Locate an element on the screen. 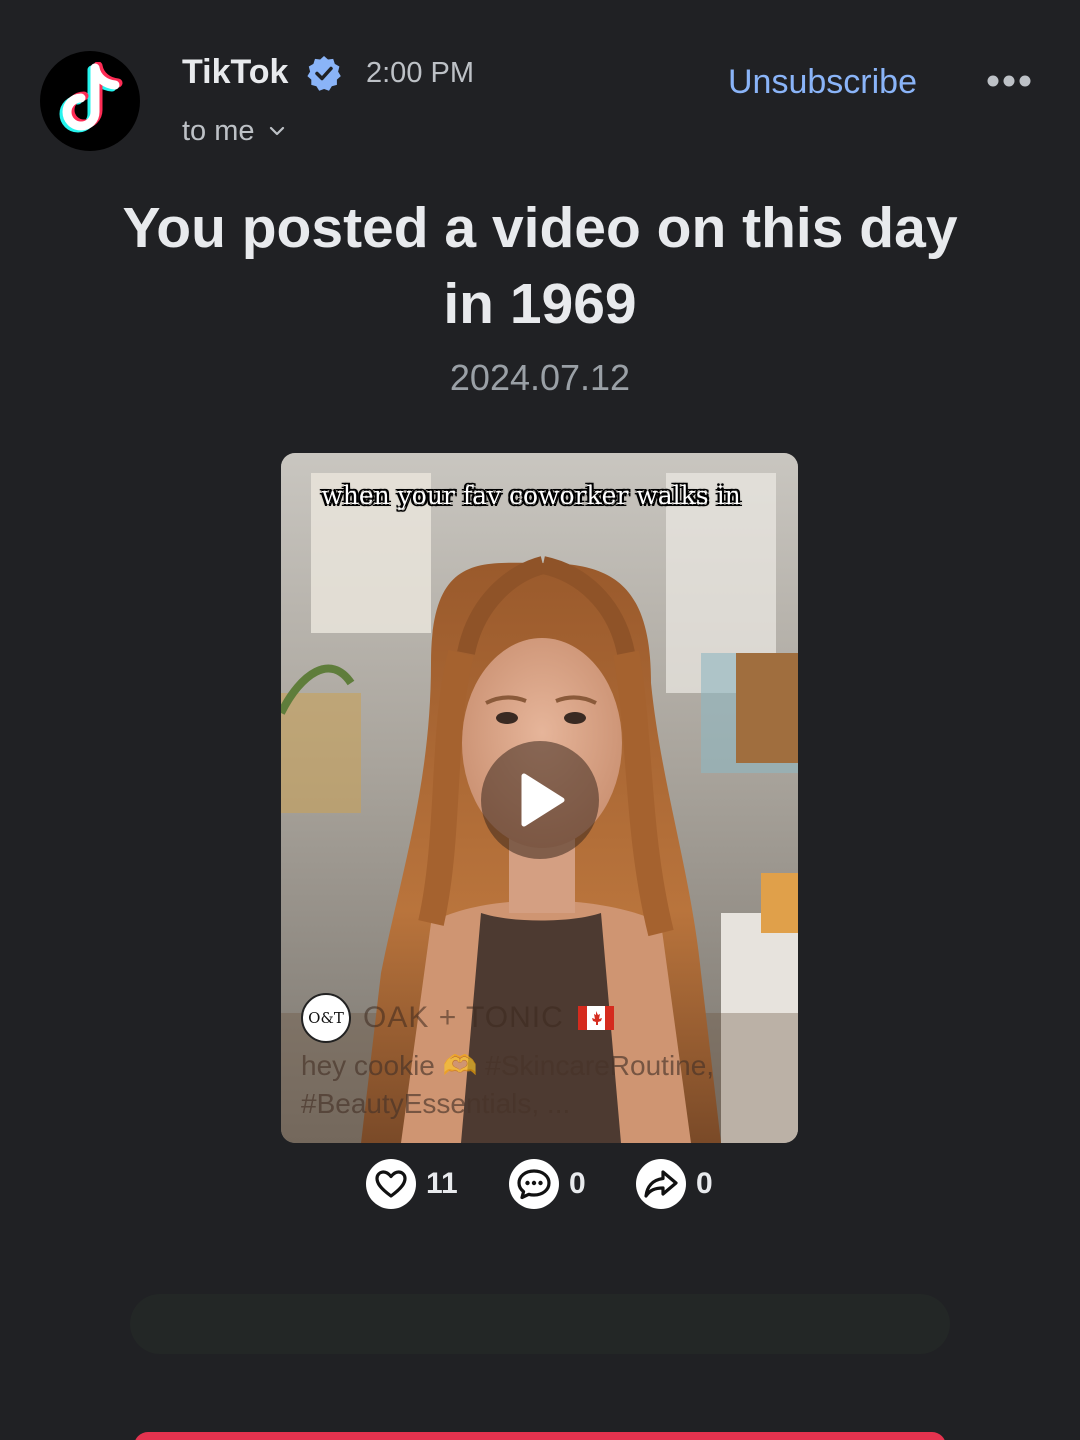 The image size is (1080, 1440). play-button is located at coordinates (540, 800).